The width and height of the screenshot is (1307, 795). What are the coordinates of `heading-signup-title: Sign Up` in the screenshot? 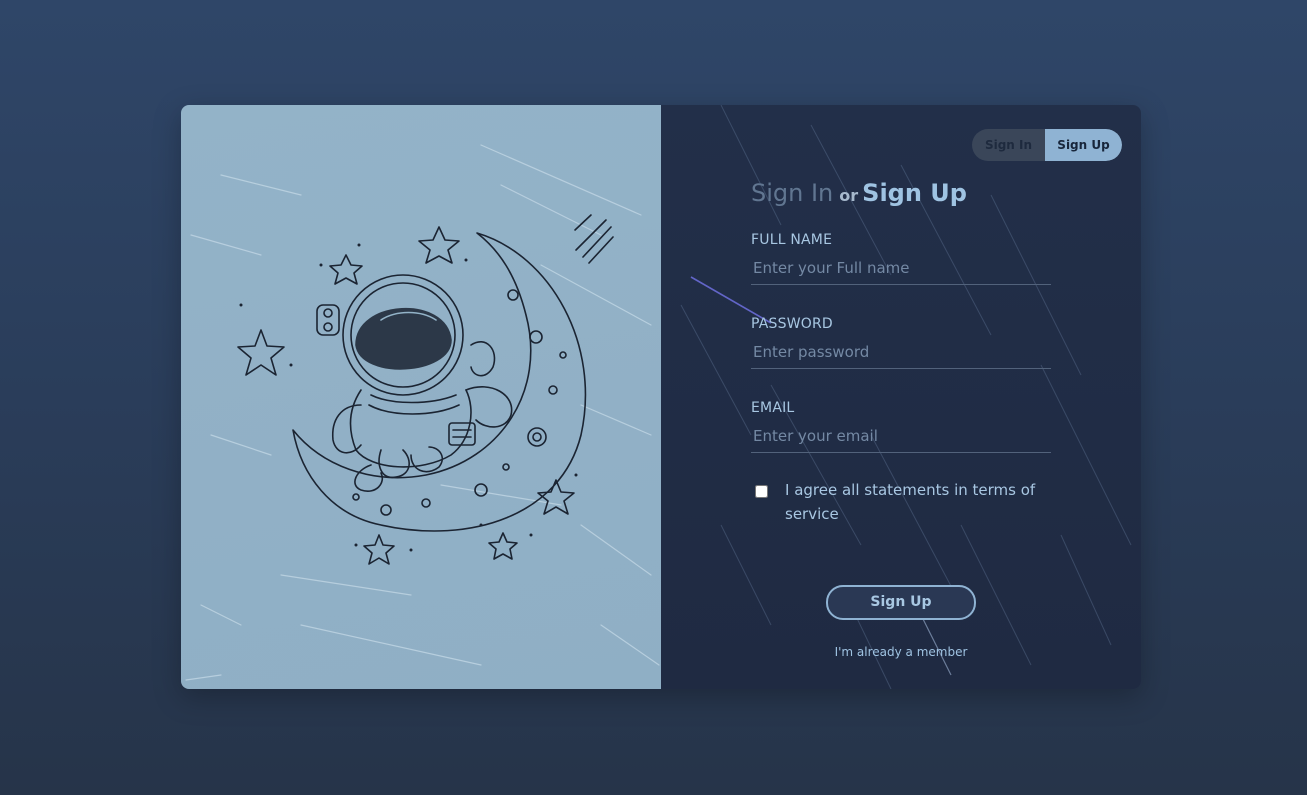 It's located at (914, 193).